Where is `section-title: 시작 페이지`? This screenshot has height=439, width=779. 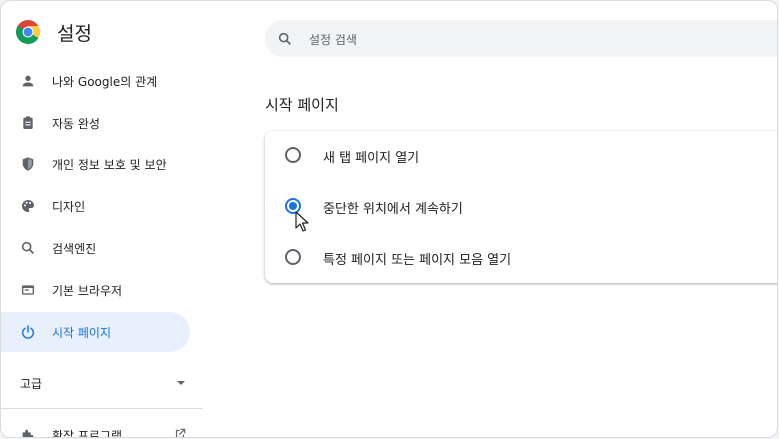
section-title: 시작 페이지 is located at coordinates (302, 105).